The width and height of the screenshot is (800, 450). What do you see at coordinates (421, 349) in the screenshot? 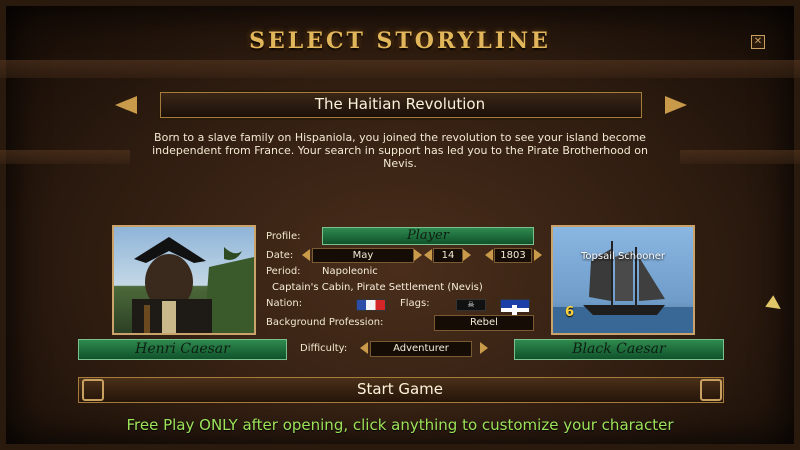
I see `difficulty-field: Adventurer` at bounding box center [421, 349].